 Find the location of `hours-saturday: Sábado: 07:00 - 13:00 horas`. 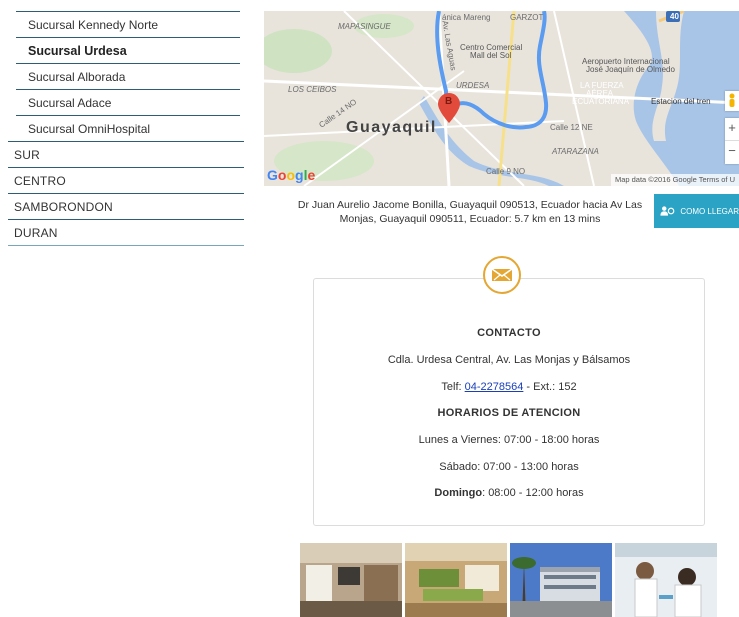

hours-saturday: Sábado: 07:00 - 13:00 horas is located at coordinates (509, 467).